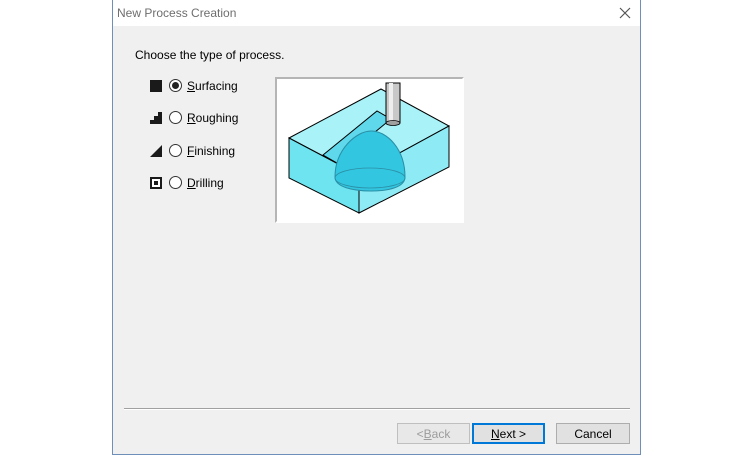  What do you see at coordinates (156, 86) in the screenshot?
I see `filled-square-icon` at bounding box center [156, 86].